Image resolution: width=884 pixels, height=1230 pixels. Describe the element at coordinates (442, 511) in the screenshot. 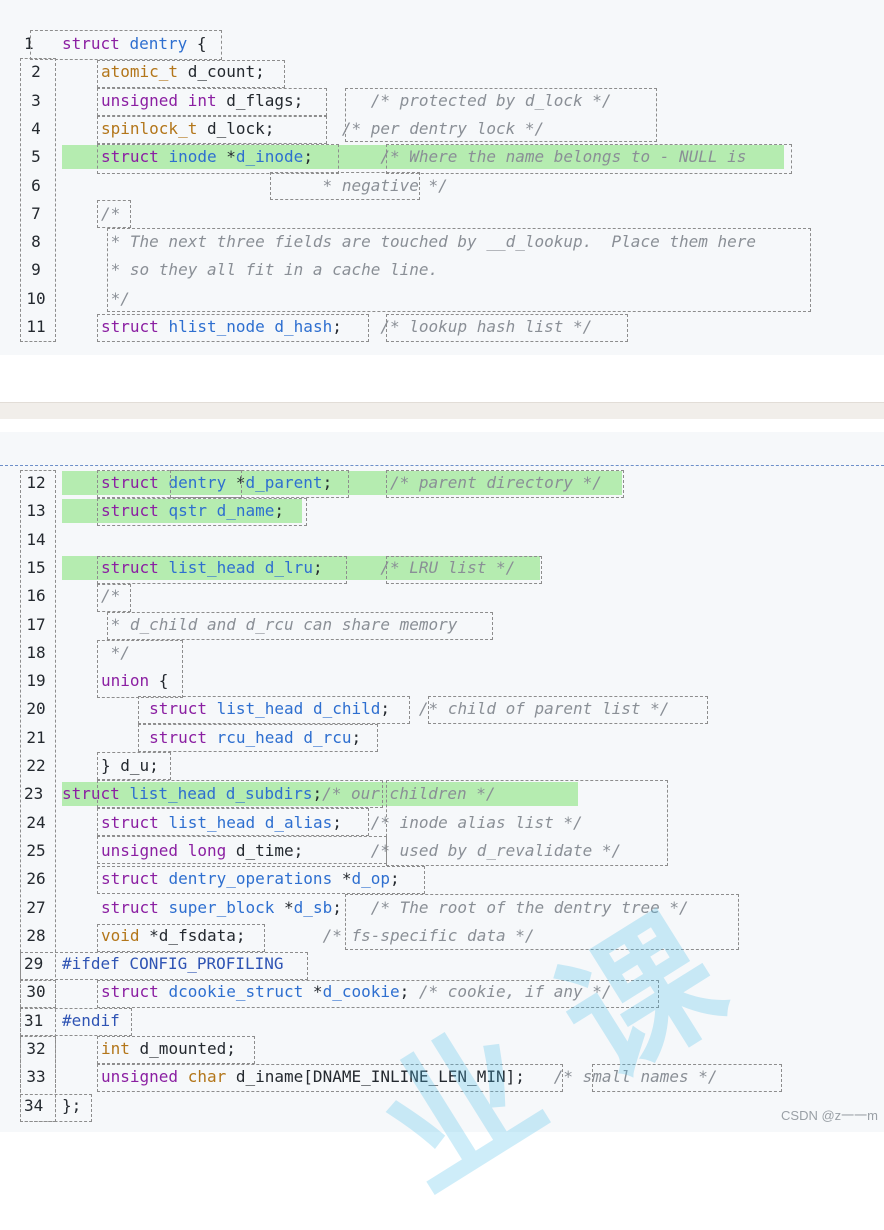

I see `code-line: 13 struct qstr d_name;` at that location.